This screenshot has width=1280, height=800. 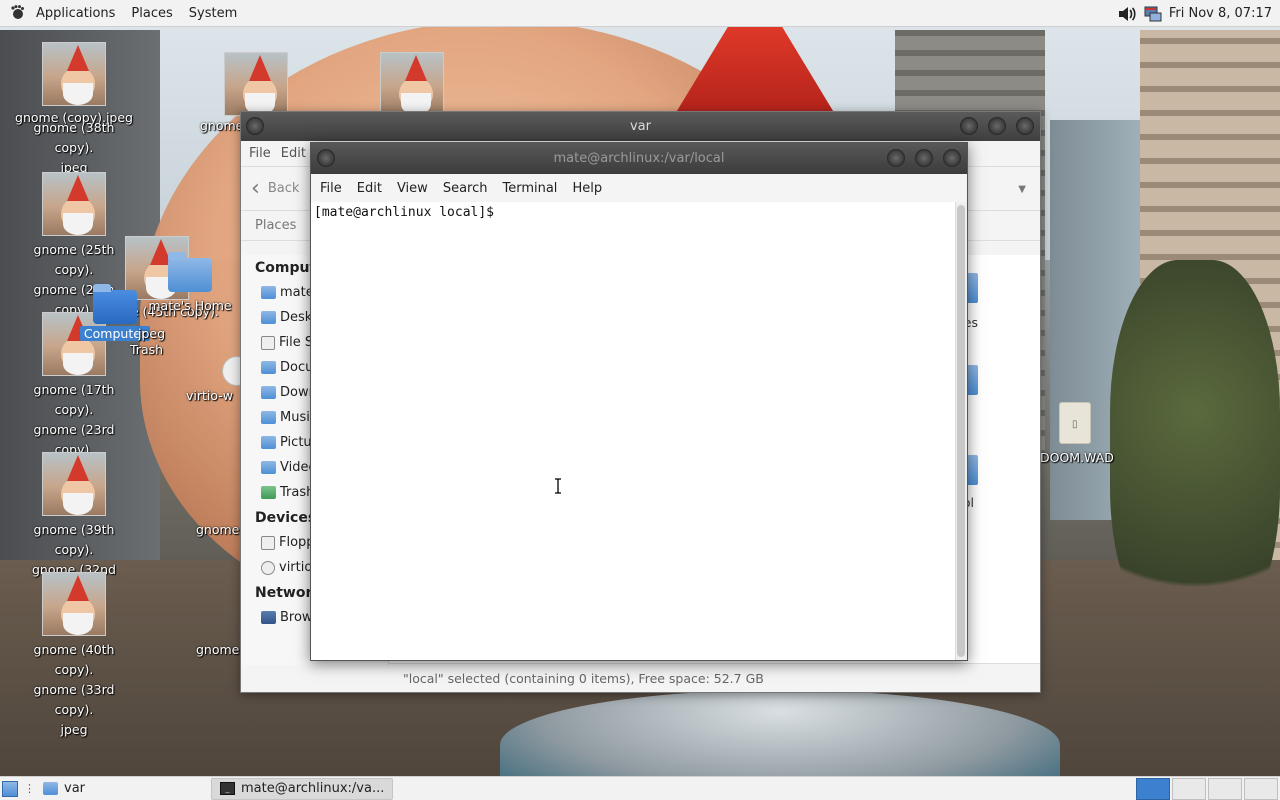 I want to click on terminal-icon: _, so click(x=228, y=788).